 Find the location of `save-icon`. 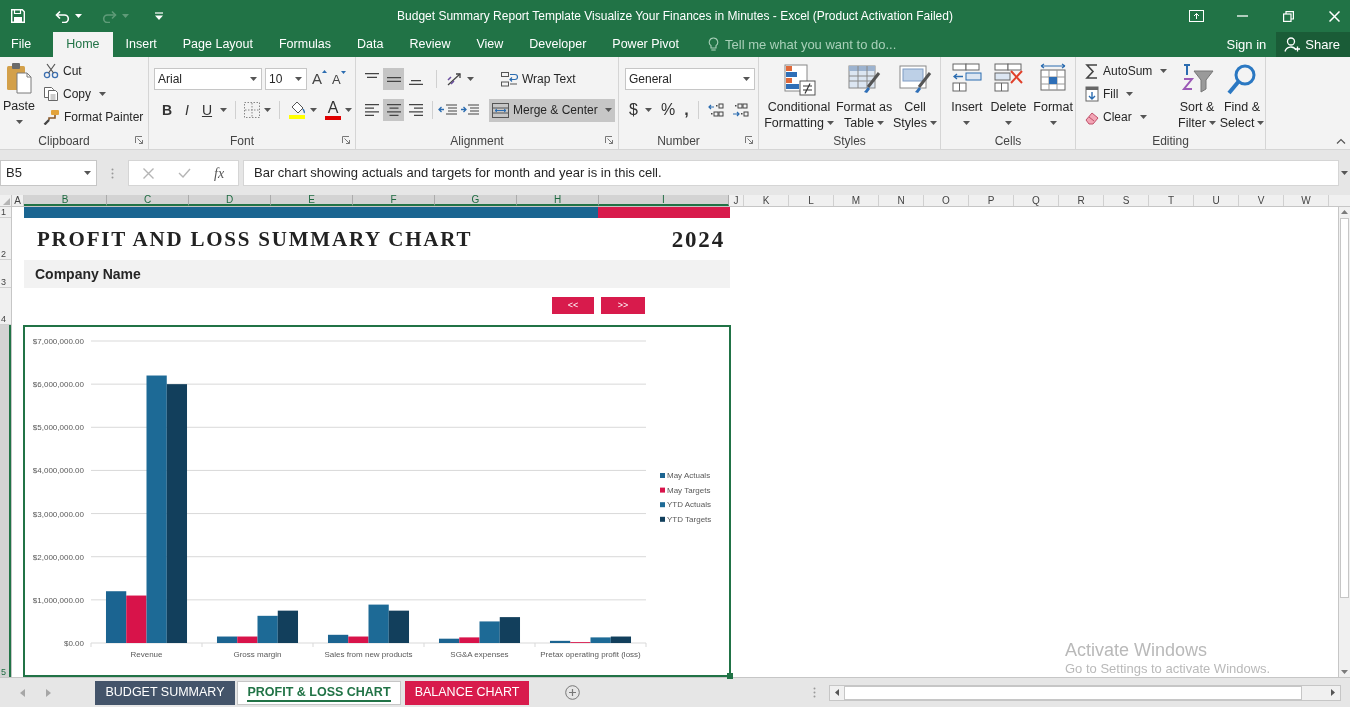

save-icon is located at coordinates (18, 16).